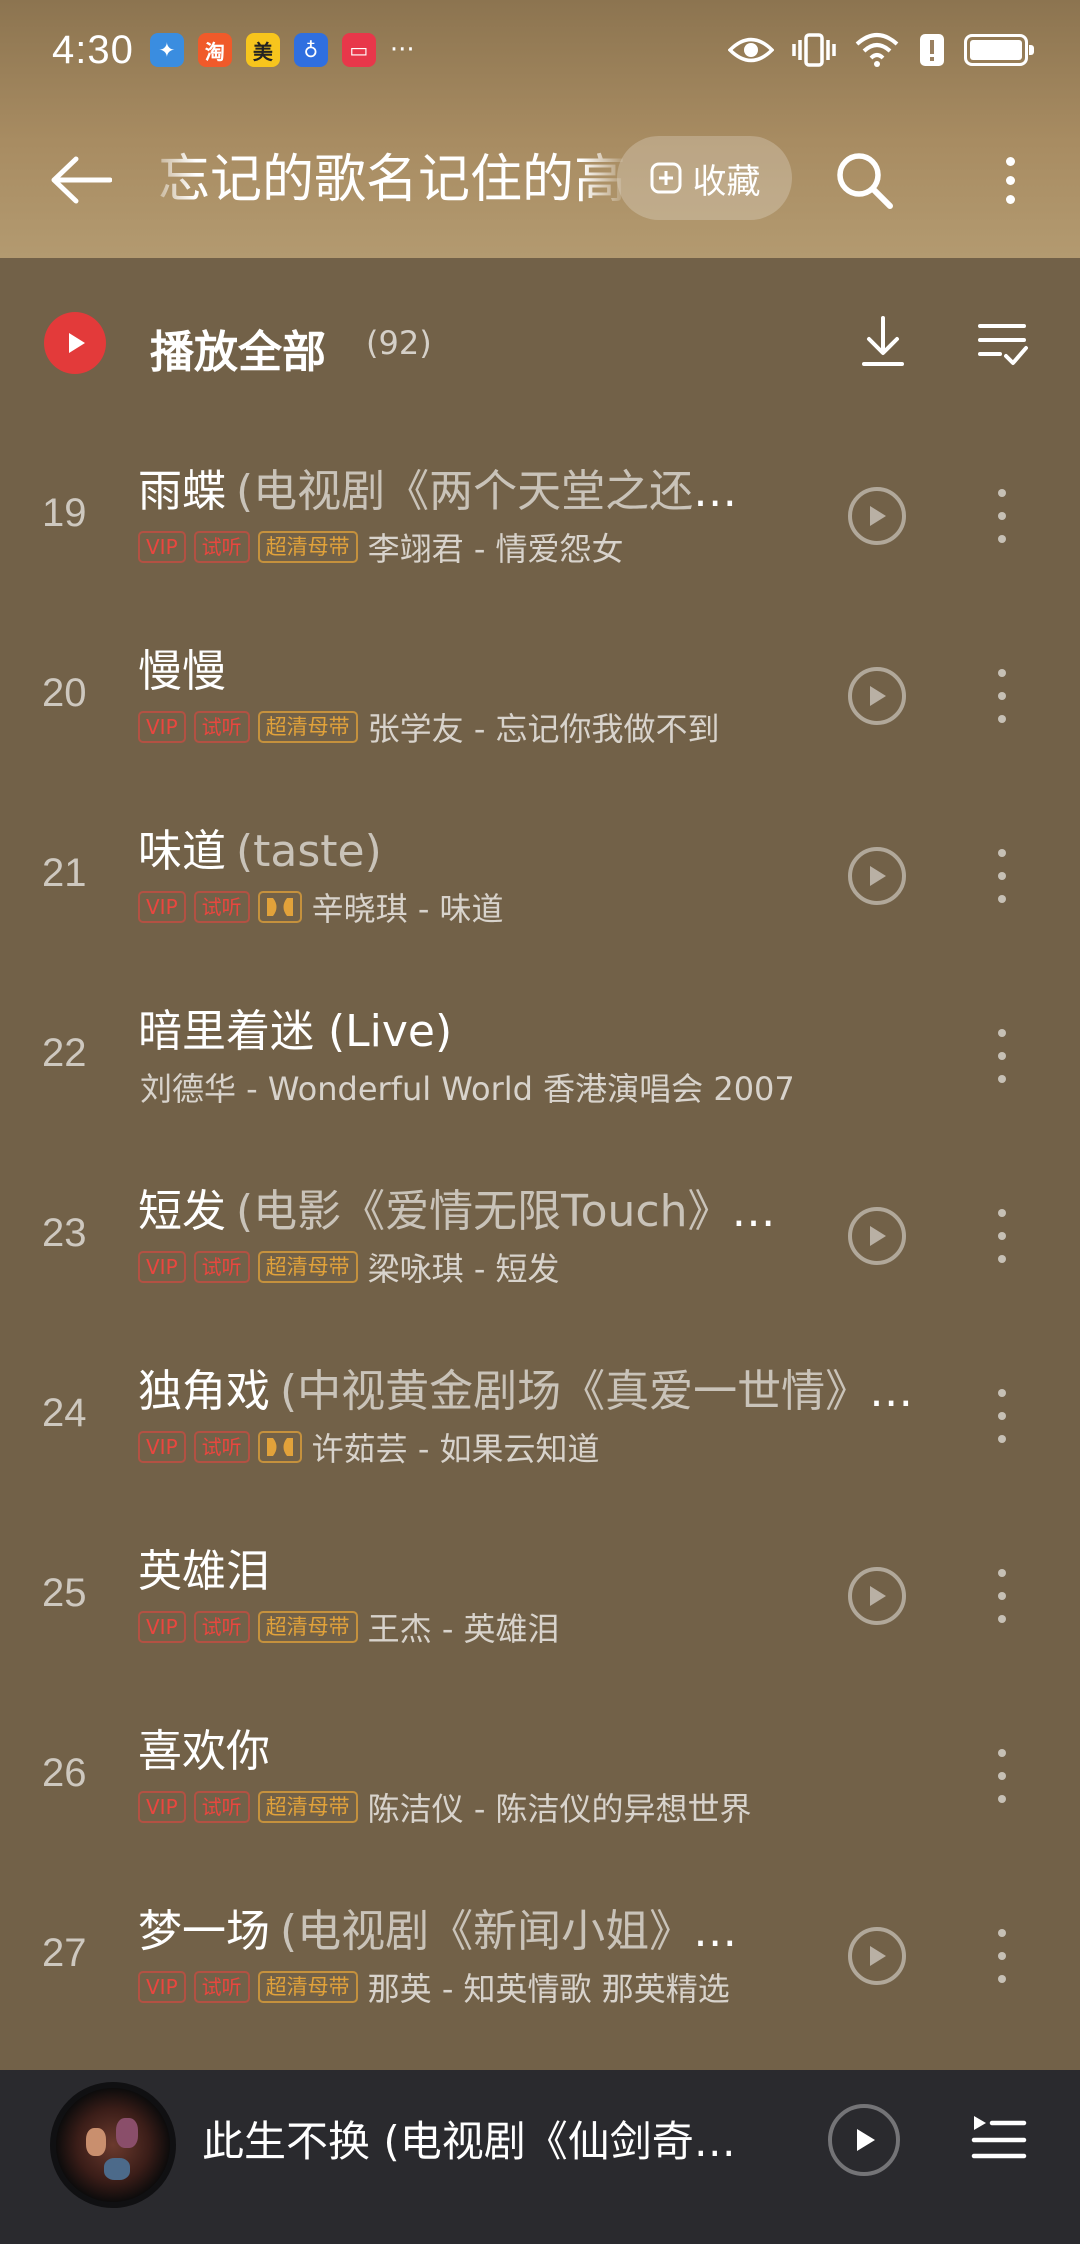 This screenshot has height=2244, width=1080. I want to click on song-title: 喜欢你, so click(538, 1752).